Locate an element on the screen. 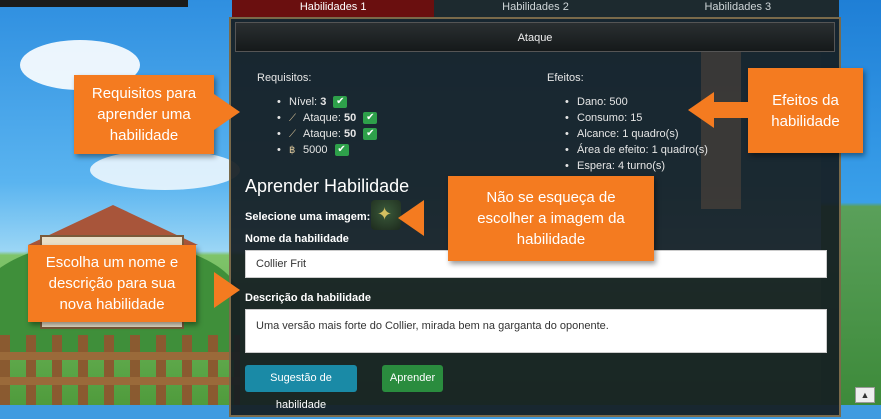 This screenshot has height=419, width=881. effect-item: Alcance: 1 quadro(s) is located at coordinates (636, 134).